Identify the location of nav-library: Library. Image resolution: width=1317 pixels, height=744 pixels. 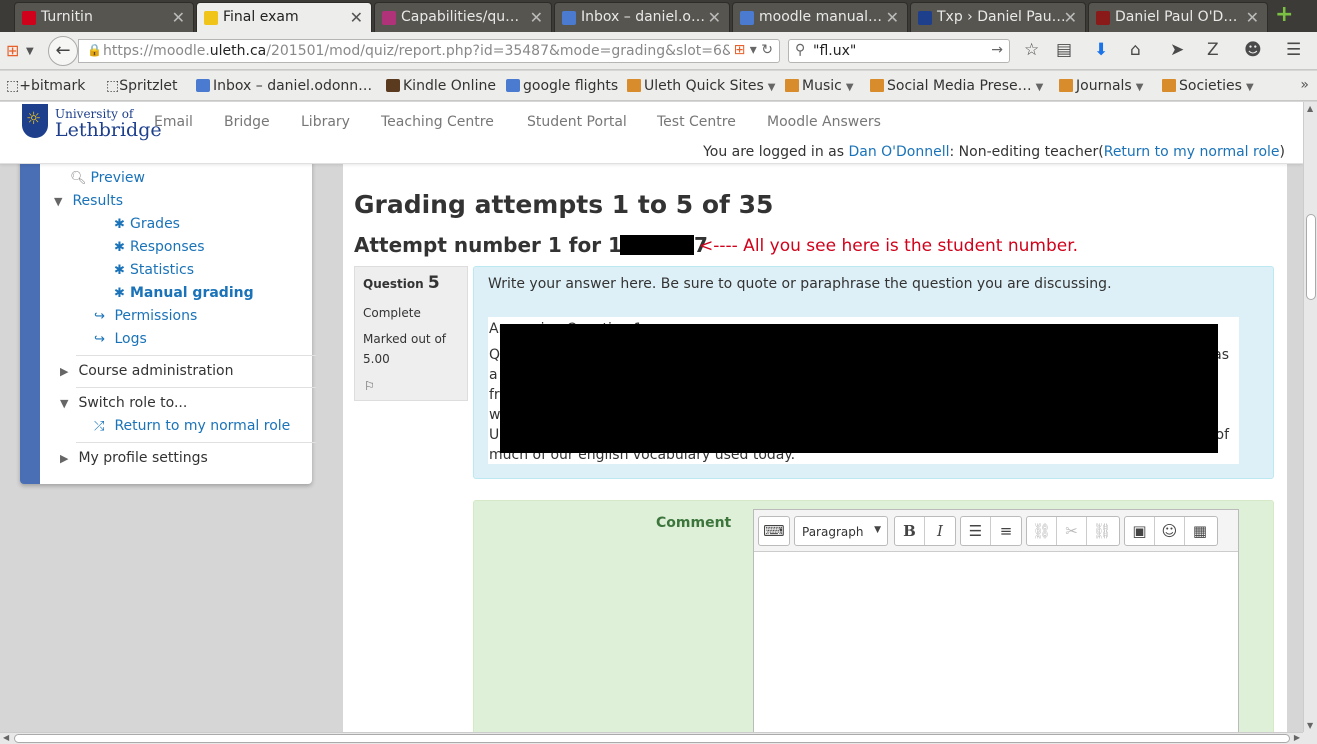
(325, 122).